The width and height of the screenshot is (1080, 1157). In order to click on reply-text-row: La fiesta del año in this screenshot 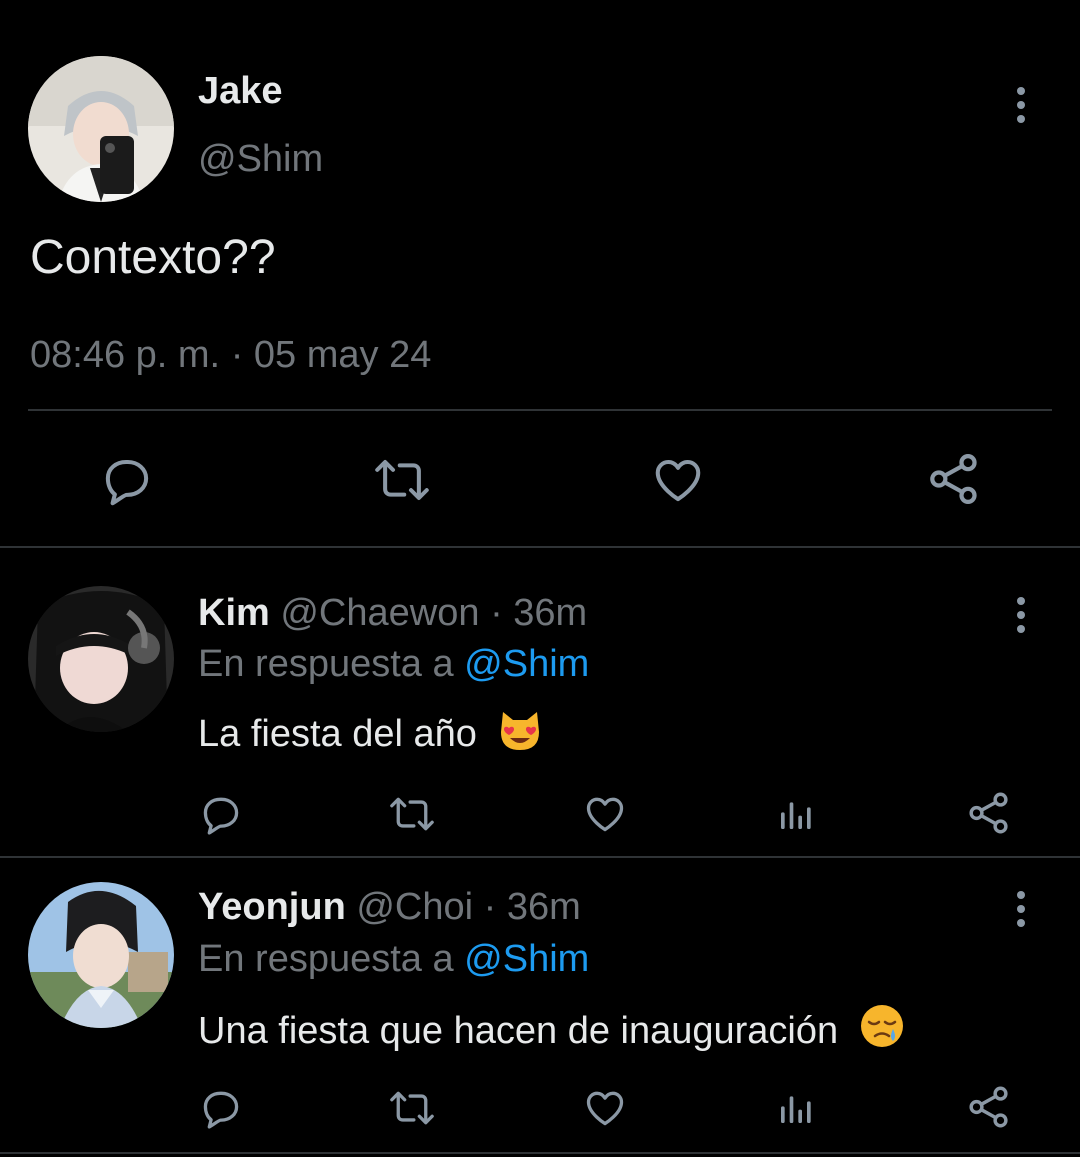, I will do `click(370, 735)`.